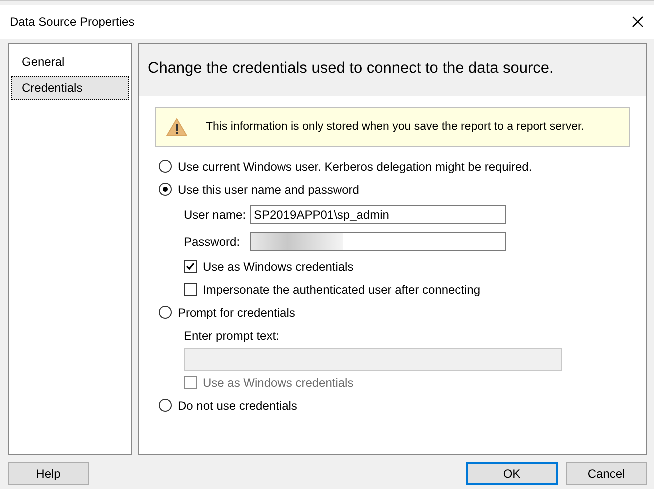 Image resolution: width=654 pixels, height=489 pixels. What do you see at coordinates (378, 241) in the screenshot?
I see `input-field` at bounding box center [378, 241].